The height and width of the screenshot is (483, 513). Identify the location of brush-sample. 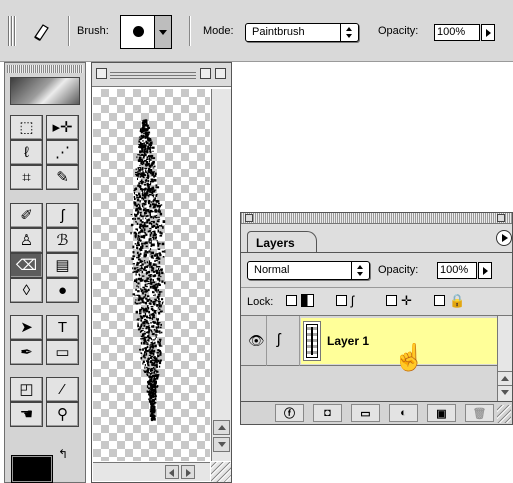
(137, 32).